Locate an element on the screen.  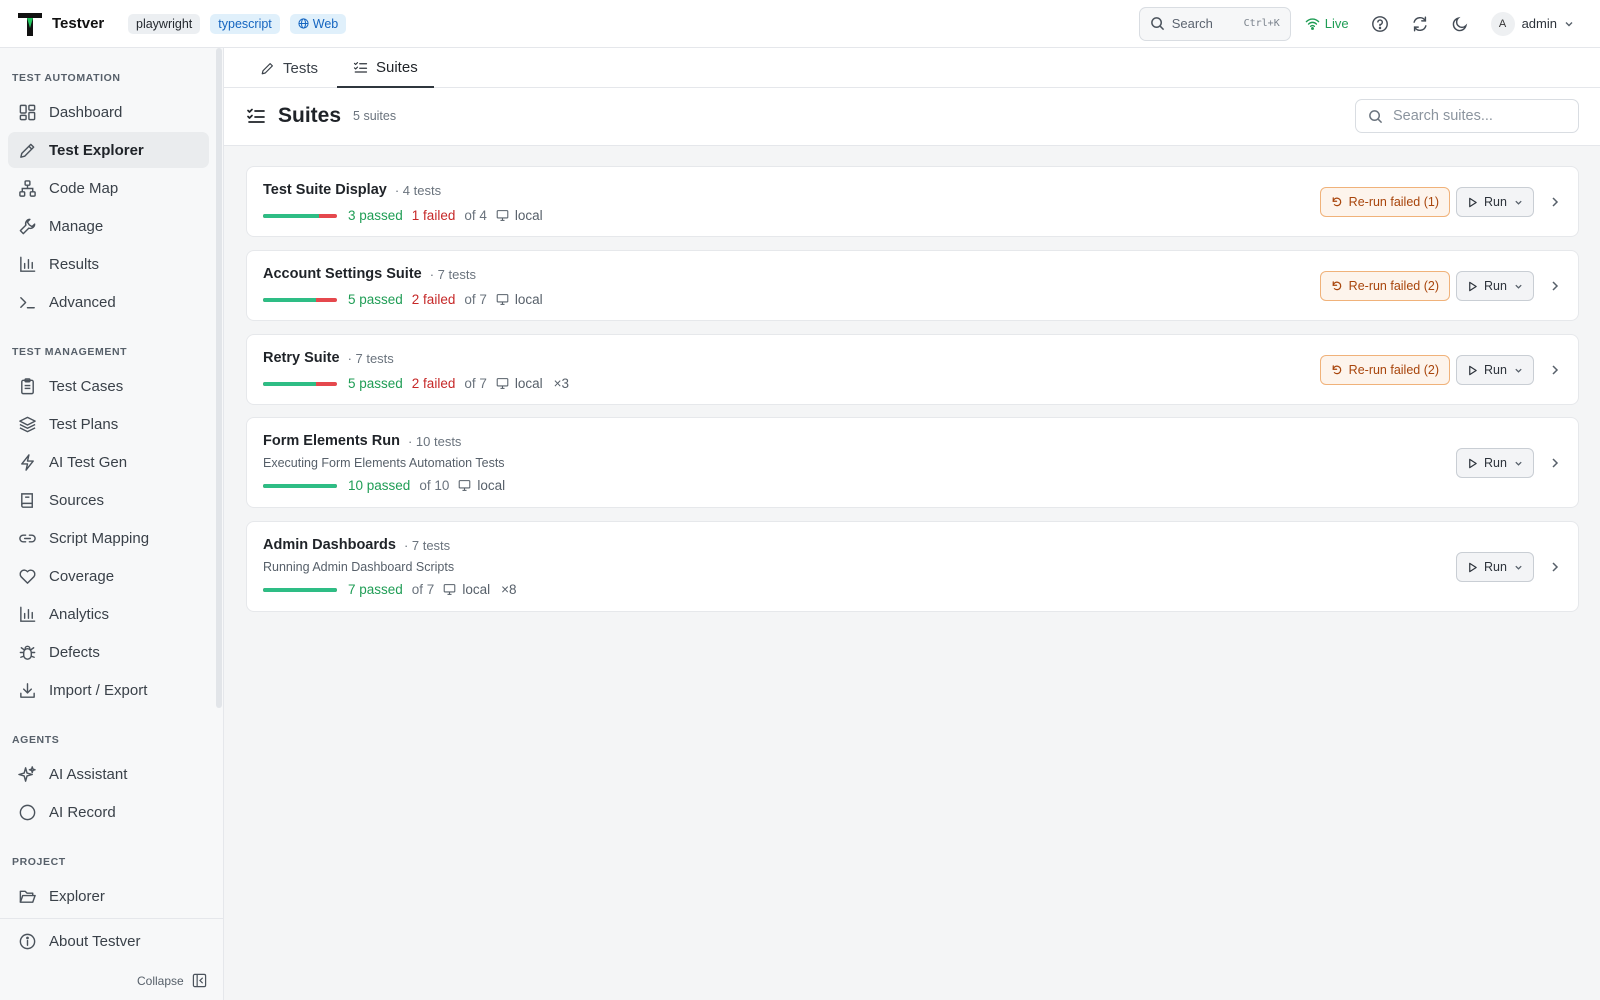
section-test-management: TEST MANAGEMENT is located at coordinates (70, 352).